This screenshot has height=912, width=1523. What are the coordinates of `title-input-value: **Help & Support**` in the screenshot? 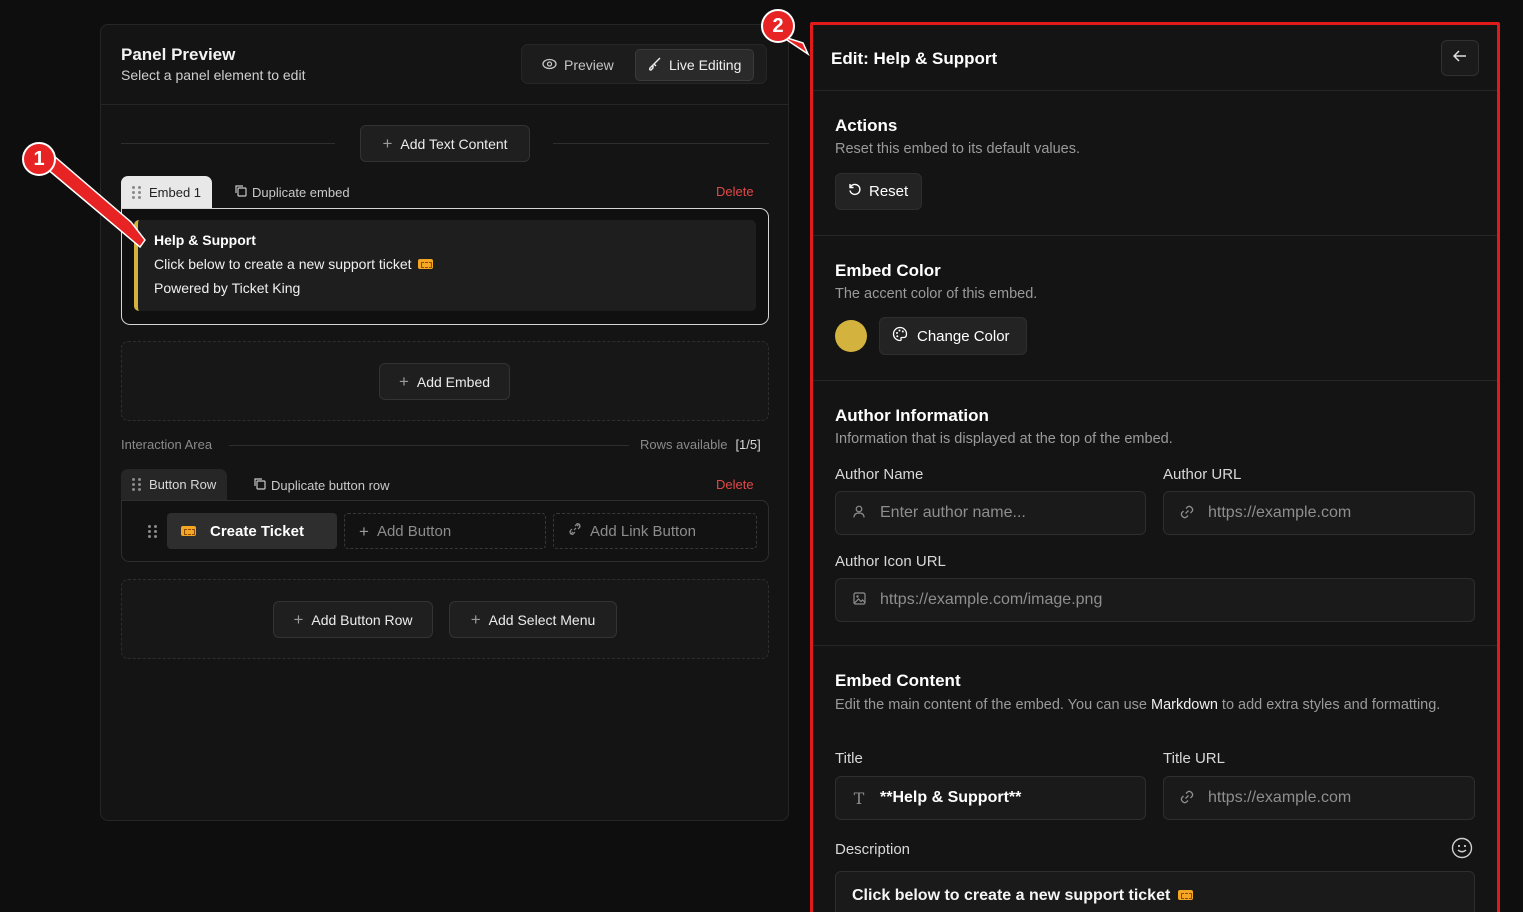 It's located at (951, 797).